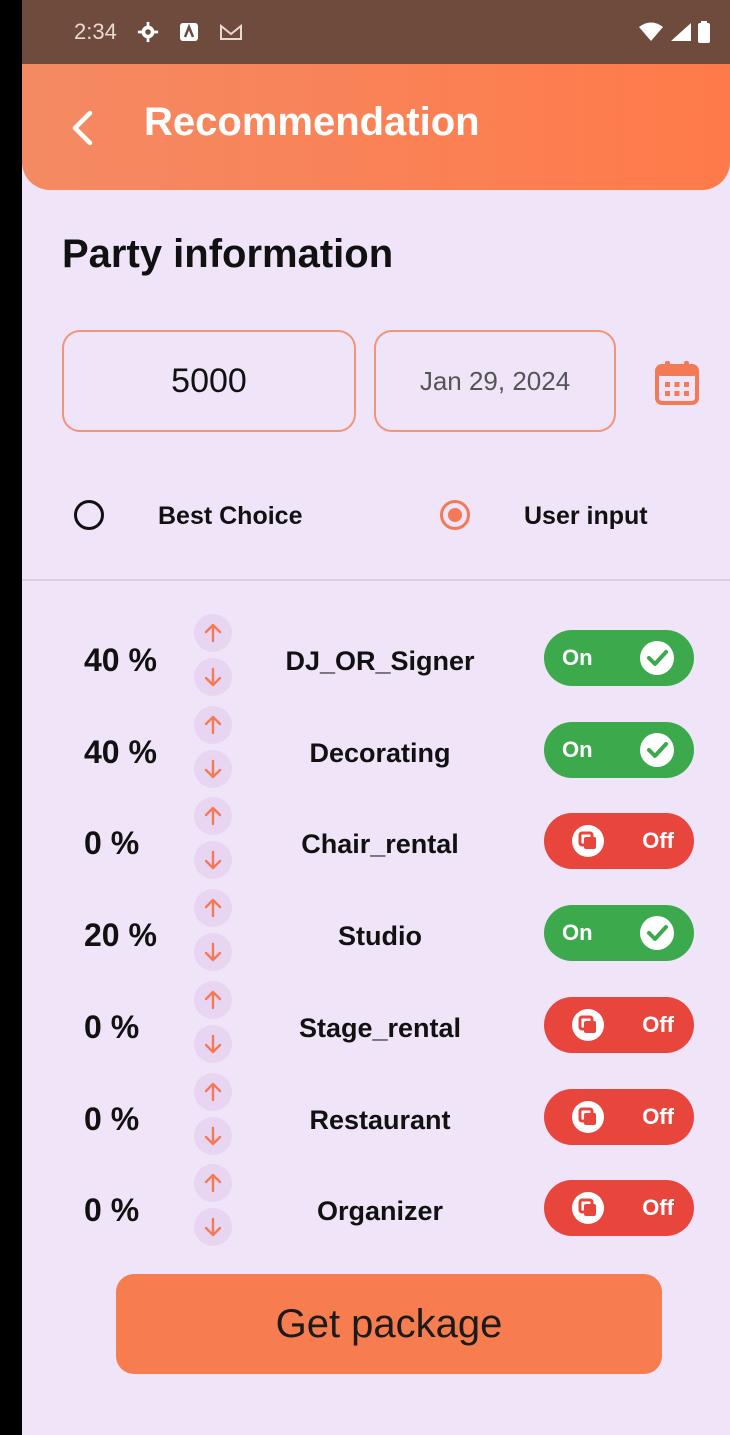 The image size is (730, 1435). Describe the element at coordinates (147, 32) in the screenshot. I see `gear-icon` at that location.